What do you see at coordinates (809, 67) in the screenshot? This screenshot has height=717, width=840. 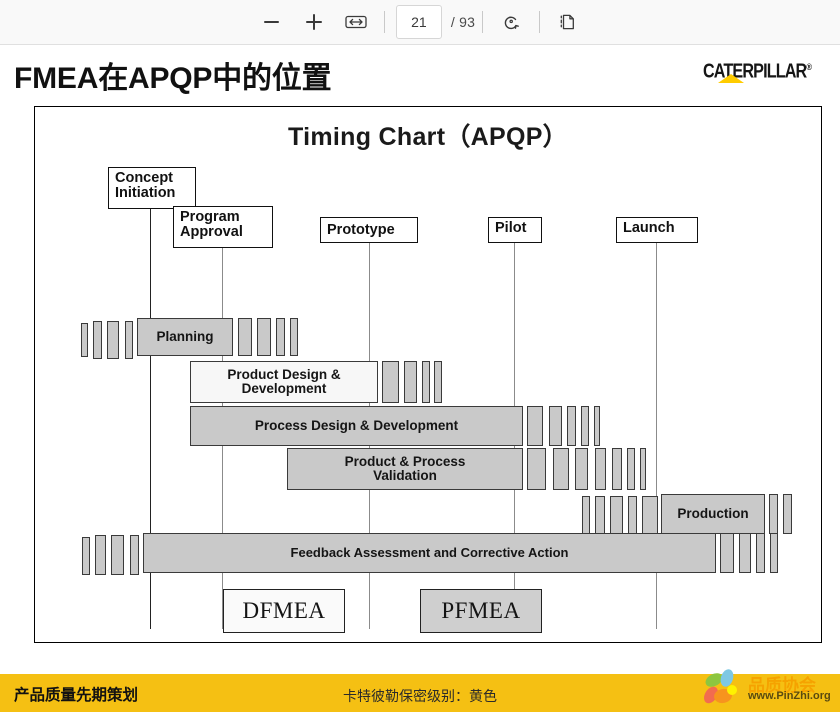 I see `registered-mark: ®` at bounding box center [809, 67].